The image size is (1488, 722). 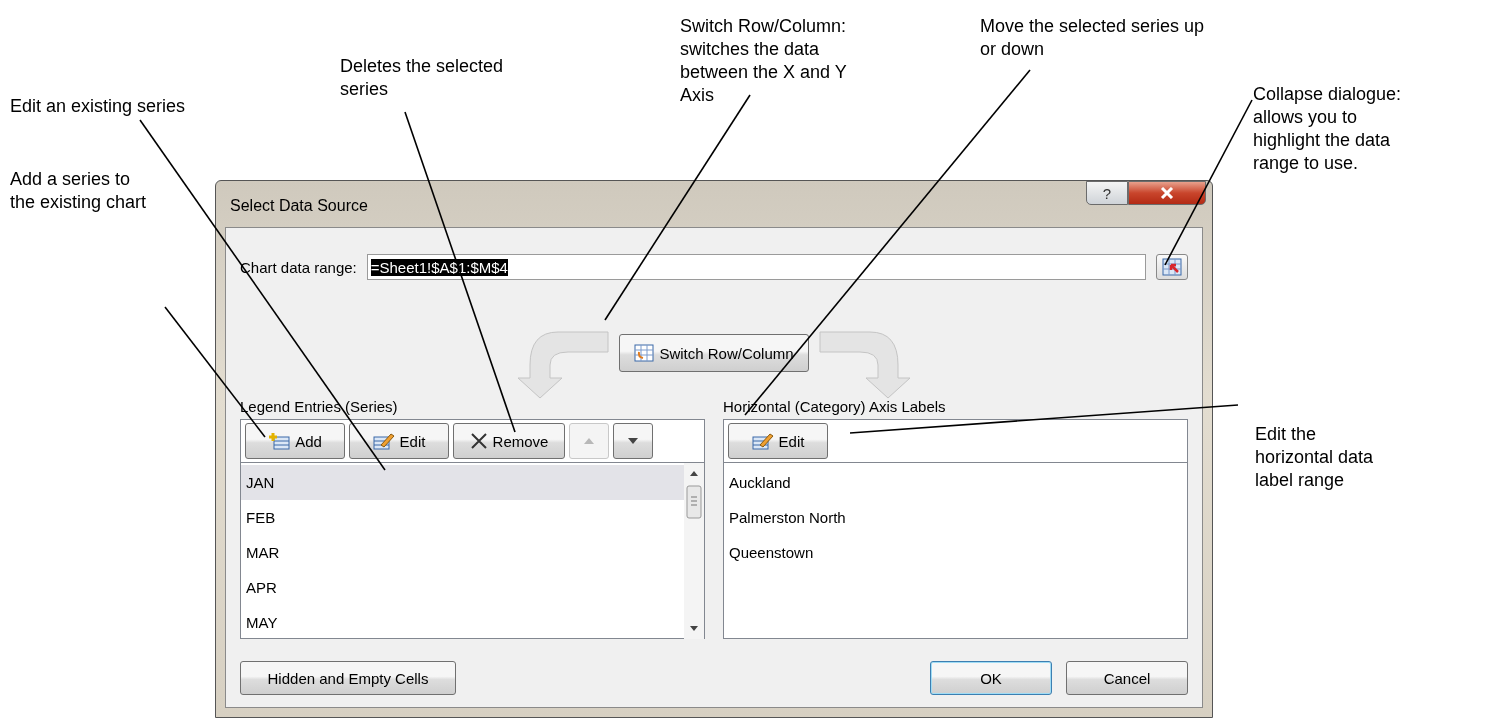 What do you see at coordinates (714, 353) in the screenshot?
I see `switch-row-column-button: Switch Row/Column` at bounding box center [714, 353].